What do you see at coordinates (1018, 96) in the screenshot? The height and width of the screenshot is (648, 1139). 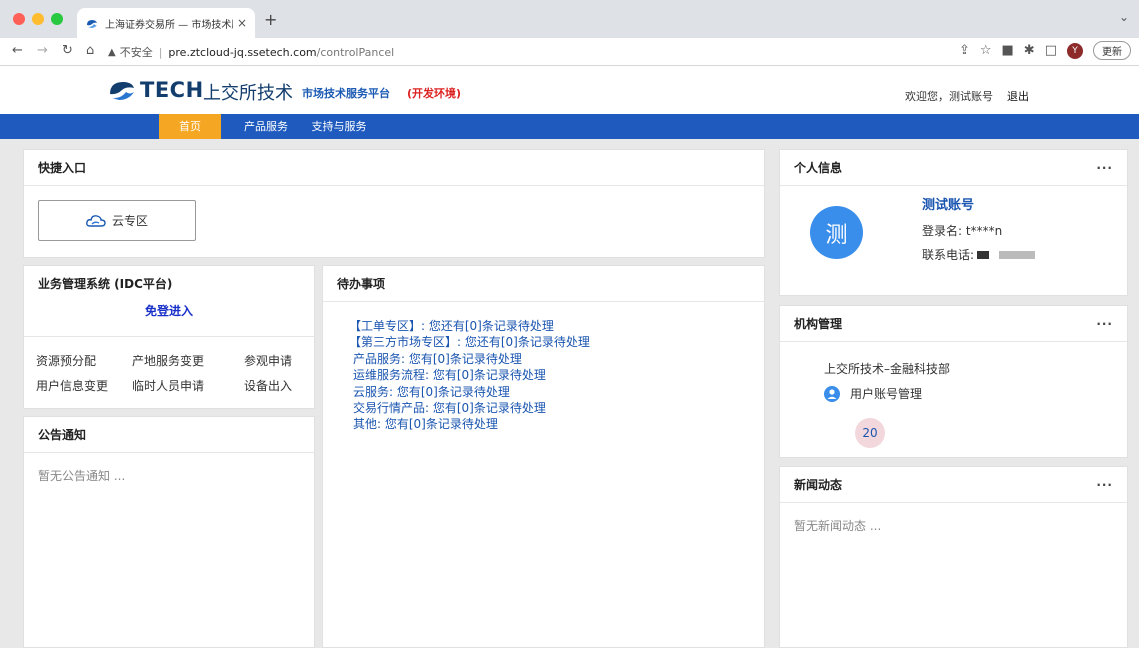 I see `logout-link: 退出` at bounding box center [1018, 96].